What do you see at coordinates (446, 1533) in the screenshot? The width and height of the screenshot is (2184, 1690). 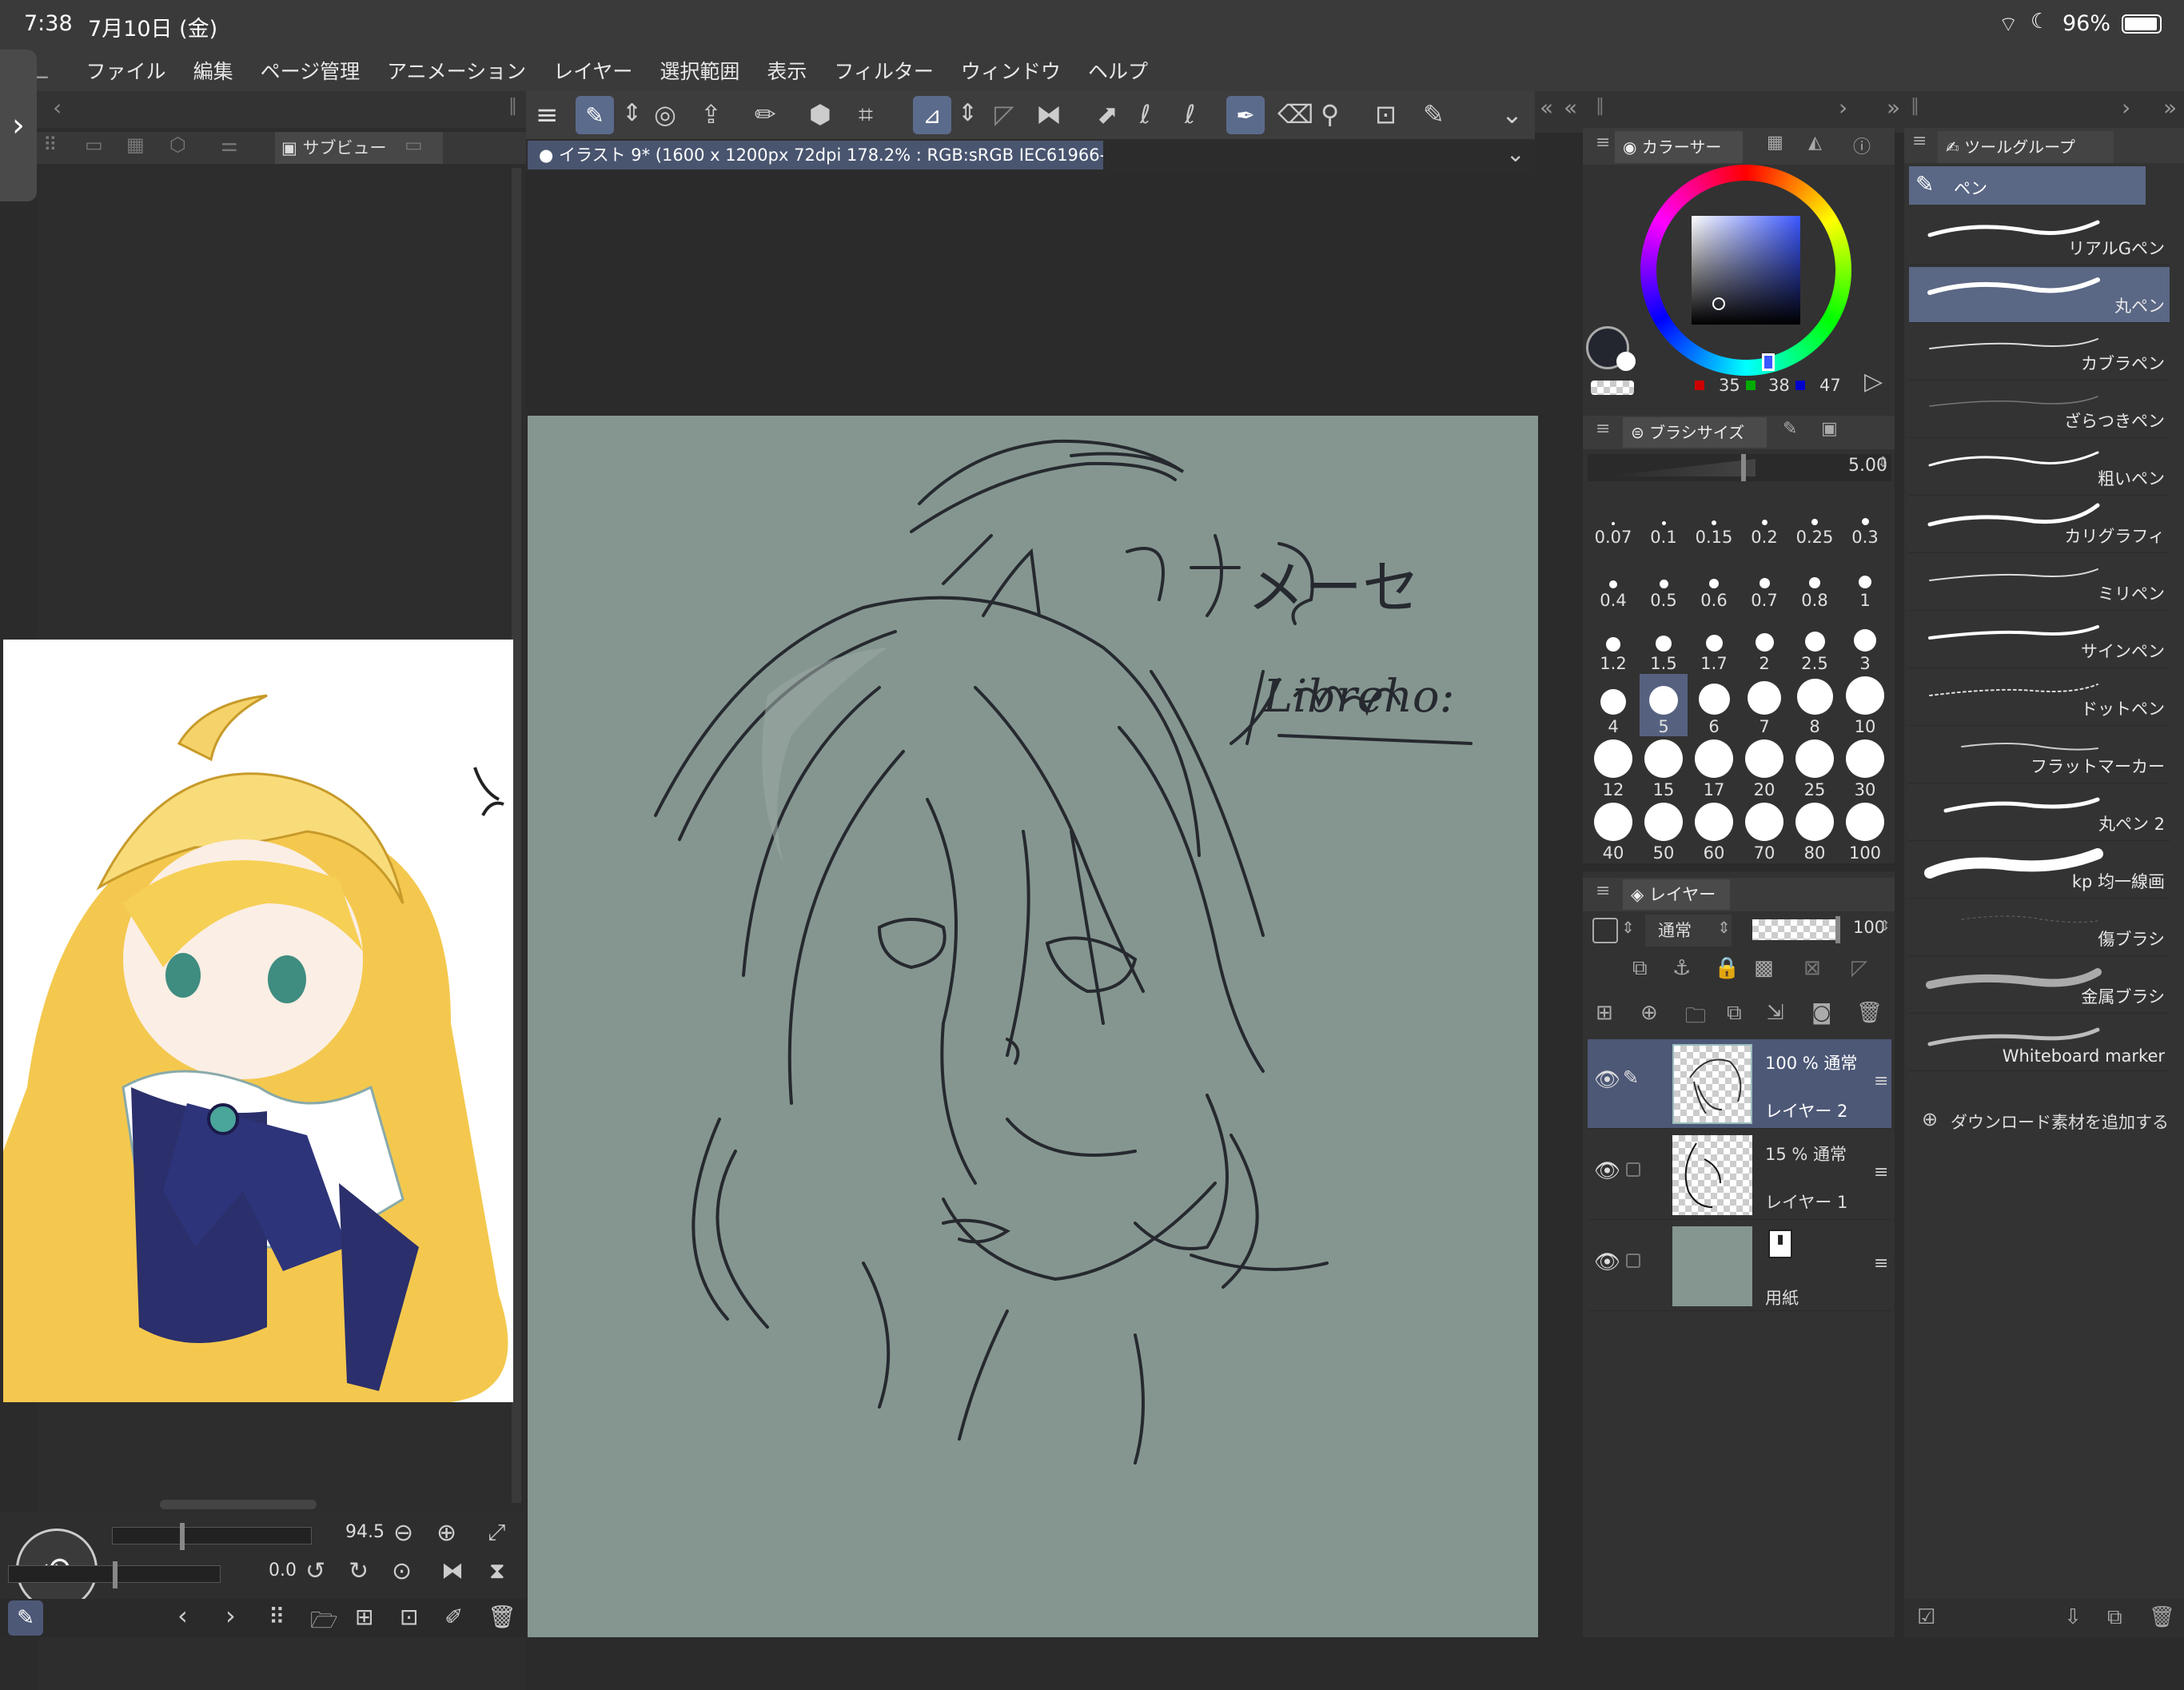 I see `zoom-in-icon: ⊕` at bounding box center [446, 1533].